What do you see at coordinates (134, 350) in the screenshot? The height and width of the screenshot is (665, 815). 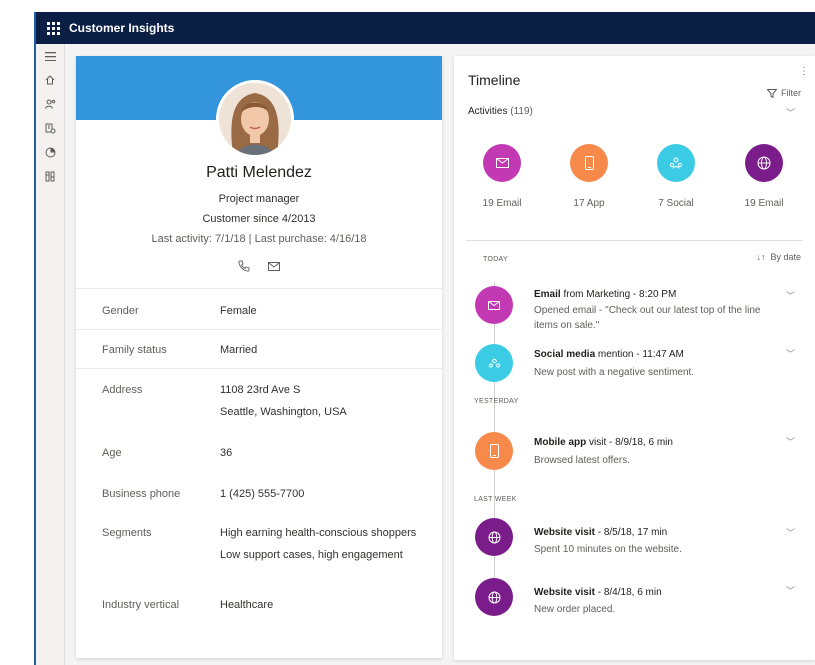 I see `field-label-family-status: Family status` at bounding box center [134, 350].